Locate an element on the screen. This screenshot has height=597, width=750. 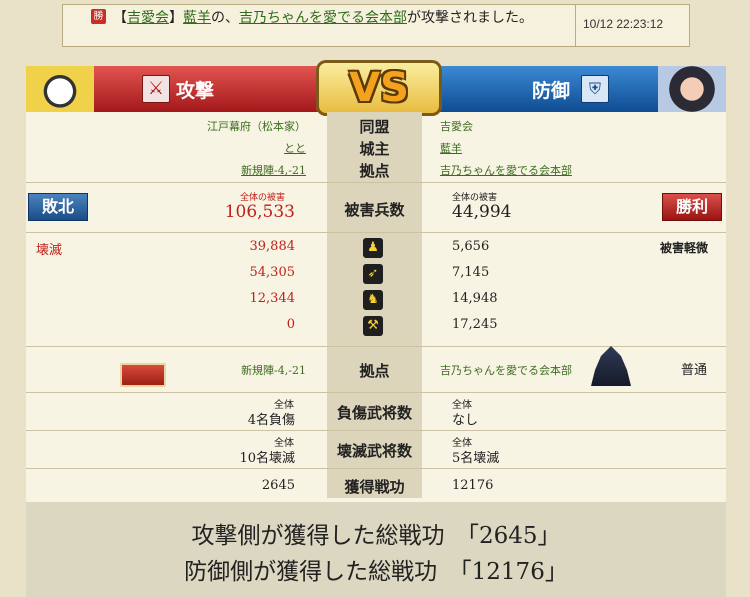
defender-status: 被害軽微 is located at coordinates (684, 248).